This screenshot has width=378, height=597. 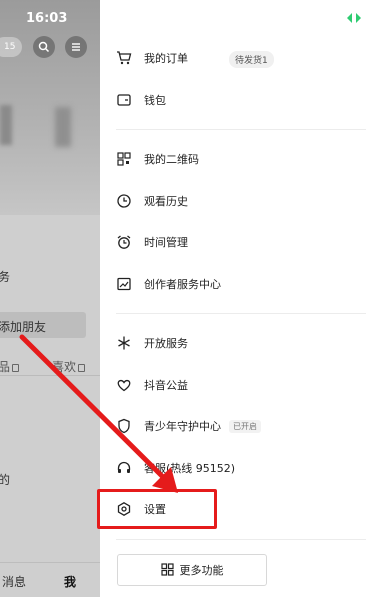 What do you see at coordinates (124, 385) in the screenshot?
I see `heart-hand-icon` at bounding box center [124, 385].